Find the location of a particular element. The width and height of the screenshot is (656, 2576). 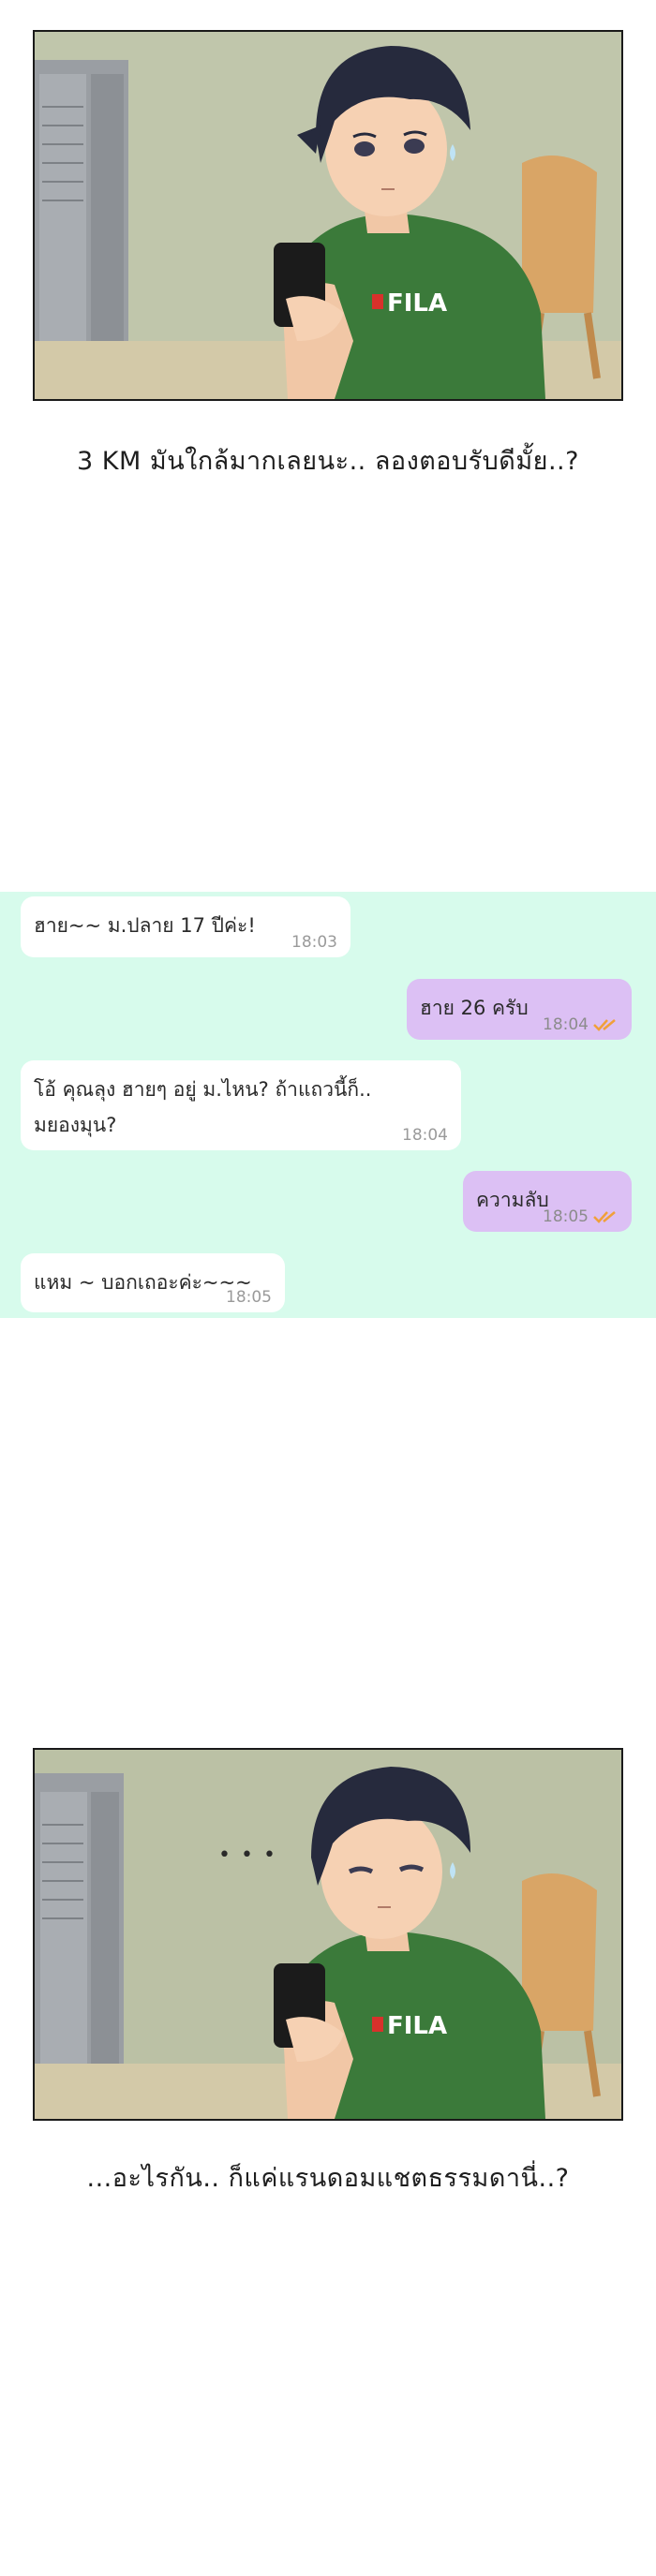

comic-panel-1: FILA is located at coordinates (328, 216).